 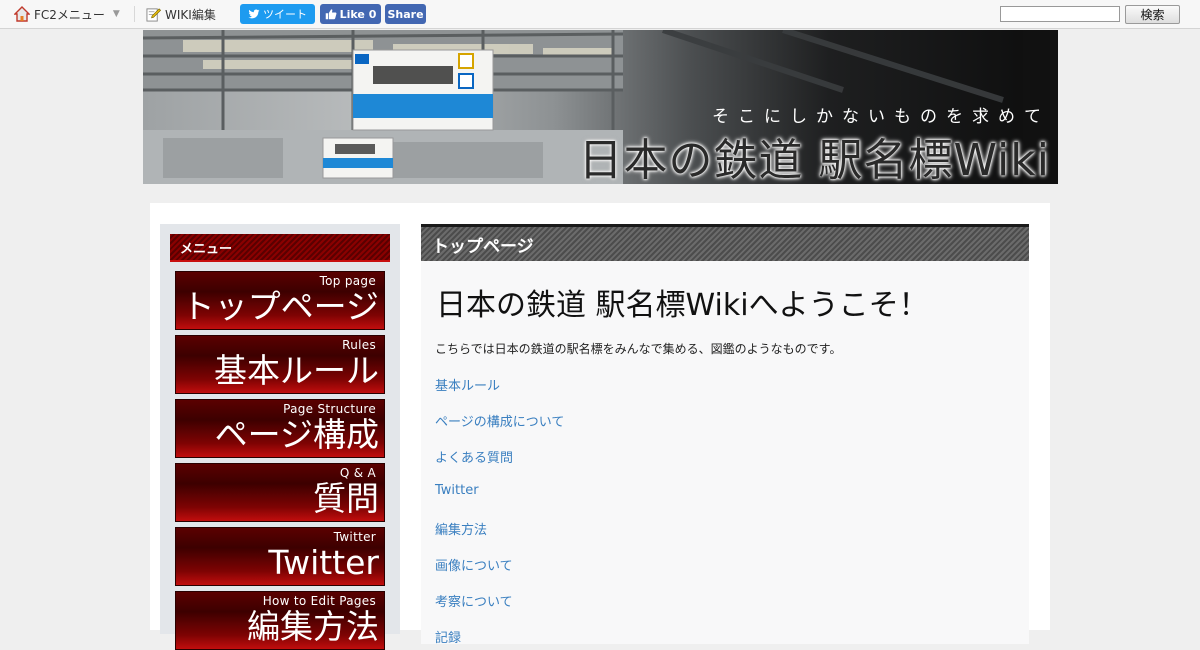 I want to click on fc2-toolbar: FC2メニュー ▼ WIKI編集 ツイート Like 0 Share 検索, so click(x=600, y=14).